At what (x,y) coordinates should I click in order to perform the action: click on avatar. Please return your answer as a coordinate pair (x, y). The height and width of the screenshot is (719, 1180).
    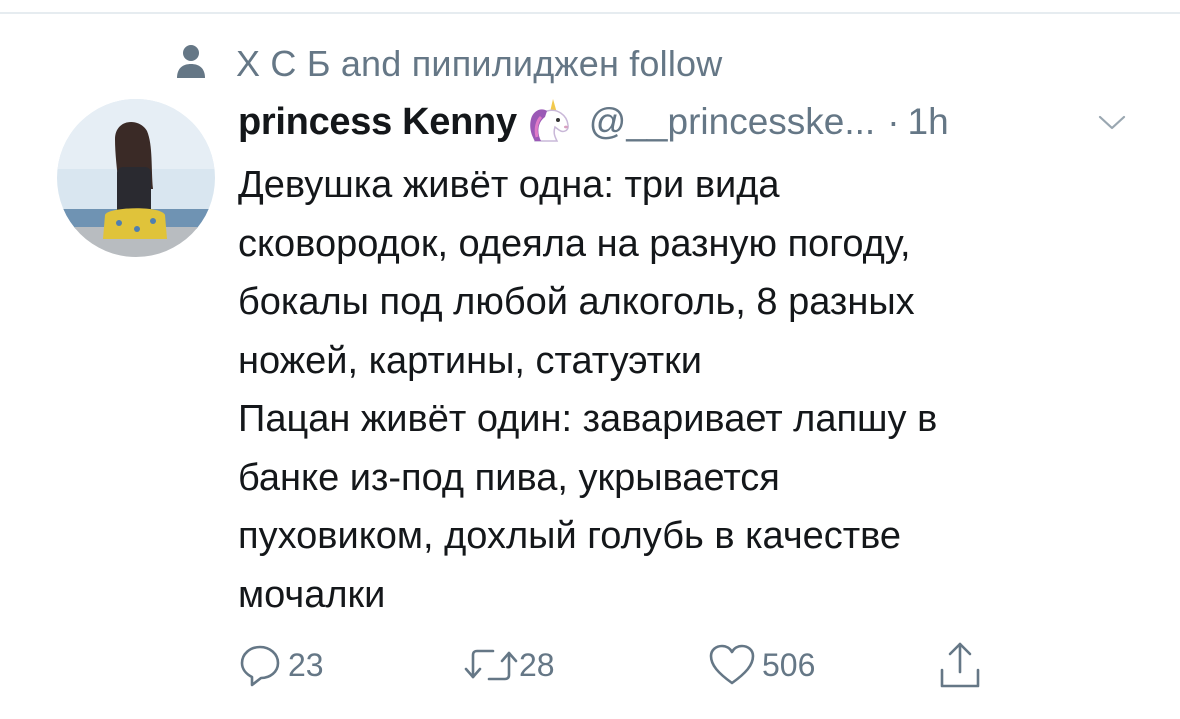
    Looking at the image, I should click on (136, 178).